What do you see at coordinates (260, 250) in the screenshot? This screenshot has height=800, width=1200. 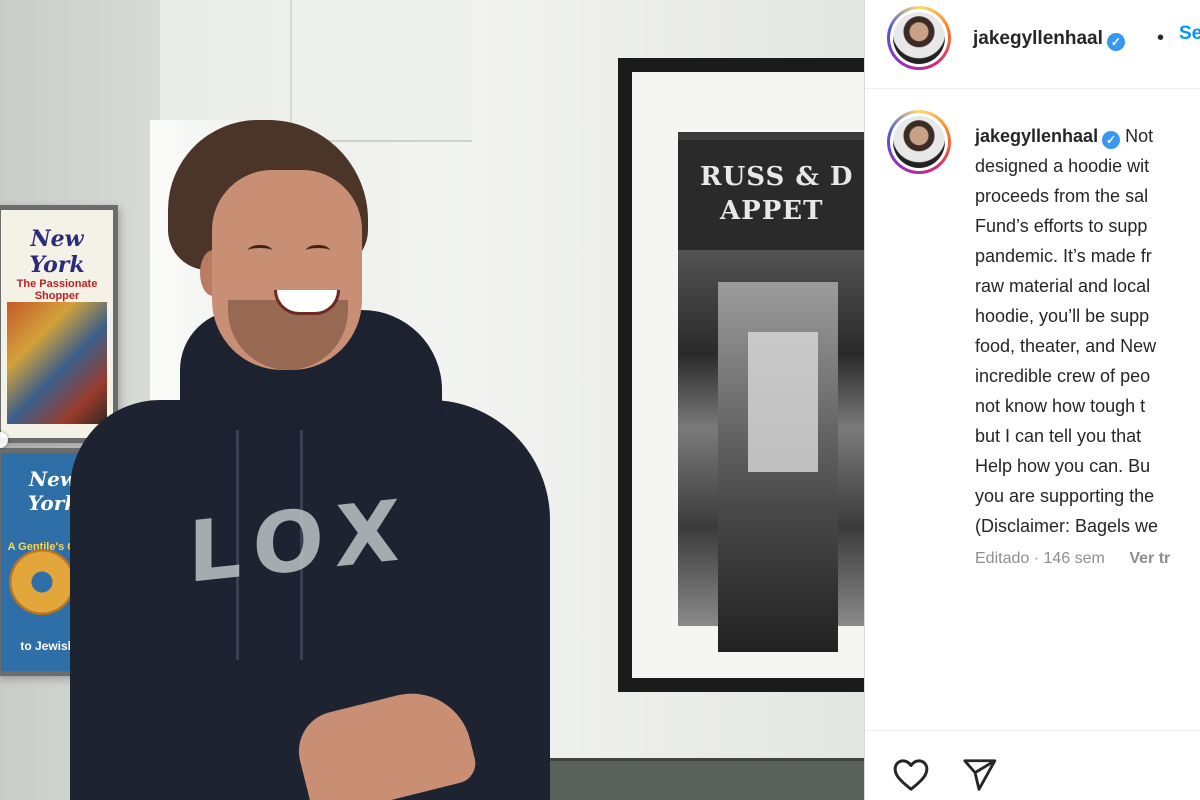 I see `eye-left` at bounding box center [260, 250].